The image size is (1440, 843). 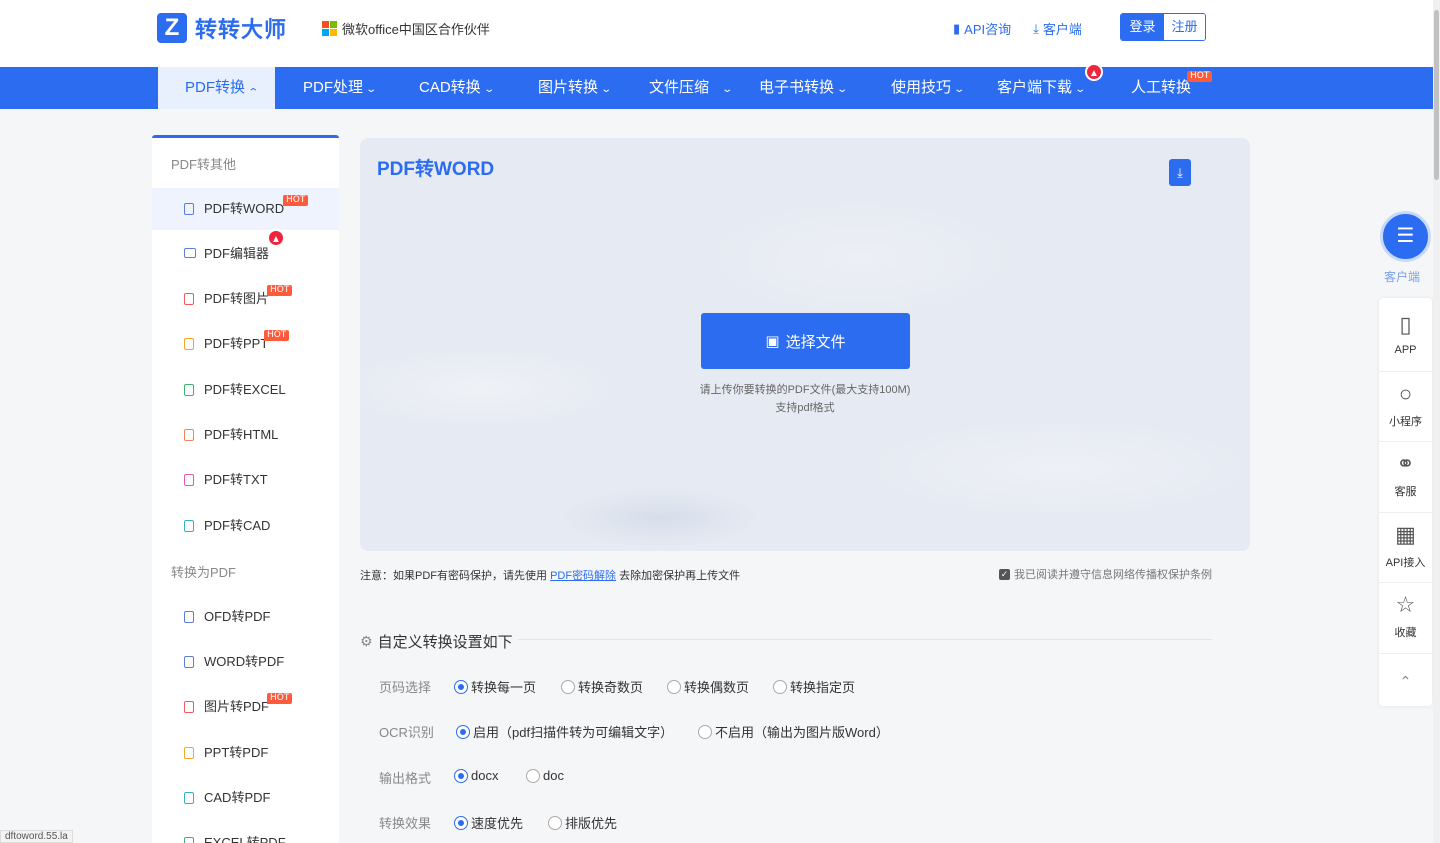 What do you see at coordinates (1402, 276) in the screenshot?
I see `client-float-label: 客户端` at bounding box center [1402, 276].